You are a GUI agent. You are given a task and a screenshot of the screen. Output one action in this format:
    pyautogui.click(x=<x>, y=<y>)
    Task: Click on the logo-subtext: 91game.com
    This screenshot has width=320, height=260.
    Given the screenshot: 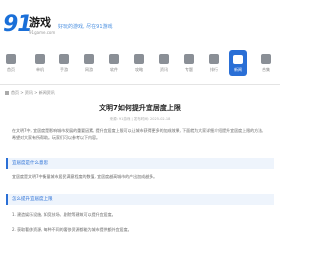 What is the action you would take?
    pyautogui.click(x=42, y=32)
    